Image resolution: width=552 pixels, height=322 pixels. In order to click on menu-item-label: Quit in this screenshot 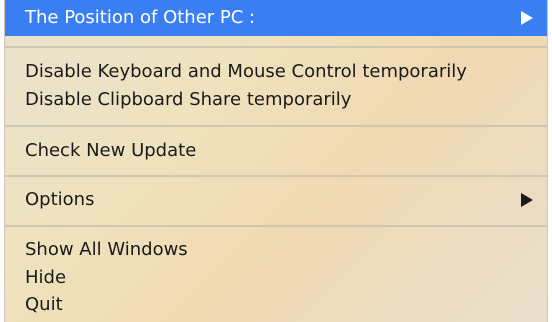, I will do `click(44, 304)`.